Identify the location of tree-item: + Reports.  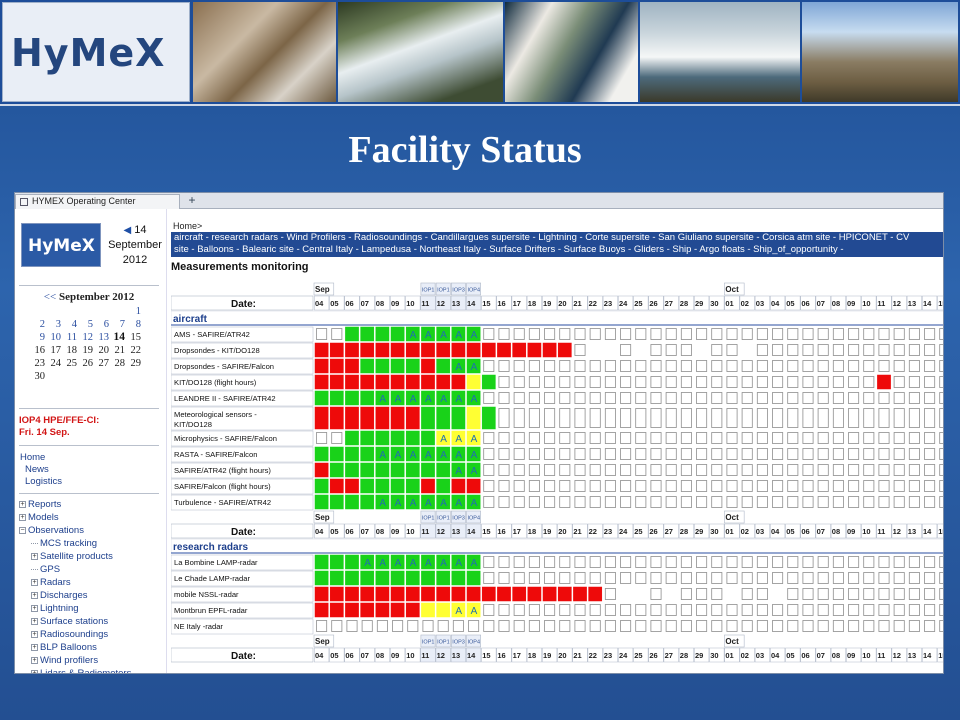
(75, 504).